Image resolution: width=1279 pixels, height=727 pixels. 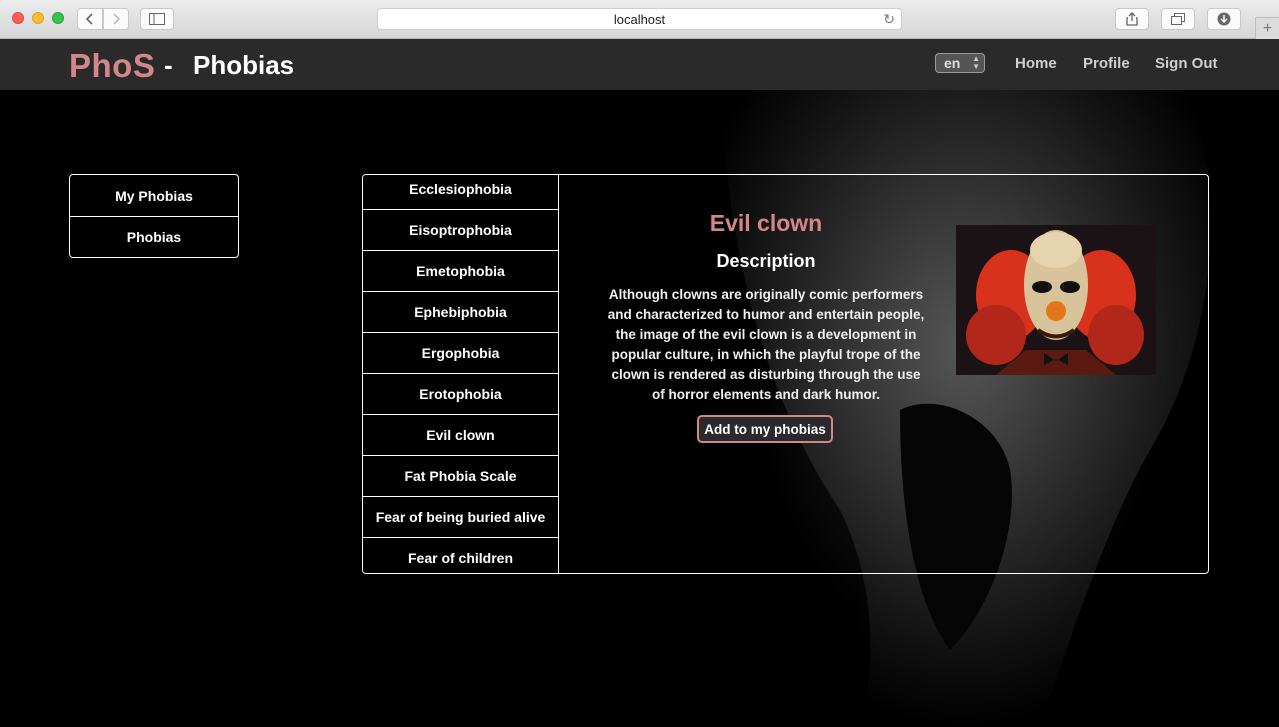 I want to click on list-item: Erotophobia, so click(x=460, y=394).